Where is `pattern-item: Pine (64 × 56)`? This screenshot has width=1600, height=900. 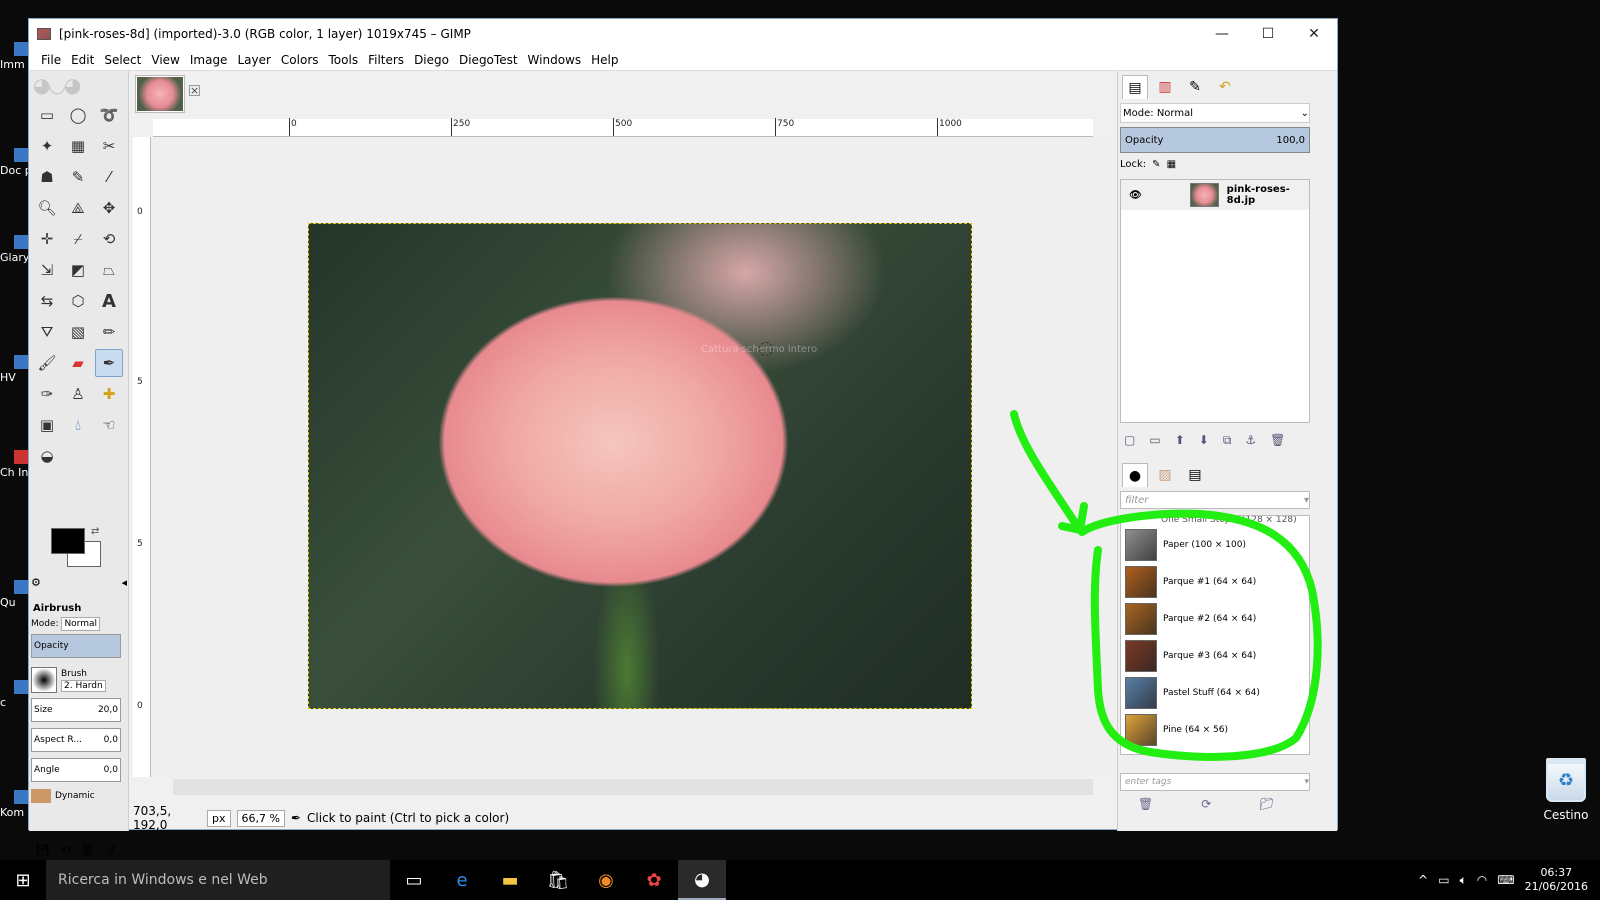
pattern-item: Pine (64 × 56) is located at coordinates (1215, 729).